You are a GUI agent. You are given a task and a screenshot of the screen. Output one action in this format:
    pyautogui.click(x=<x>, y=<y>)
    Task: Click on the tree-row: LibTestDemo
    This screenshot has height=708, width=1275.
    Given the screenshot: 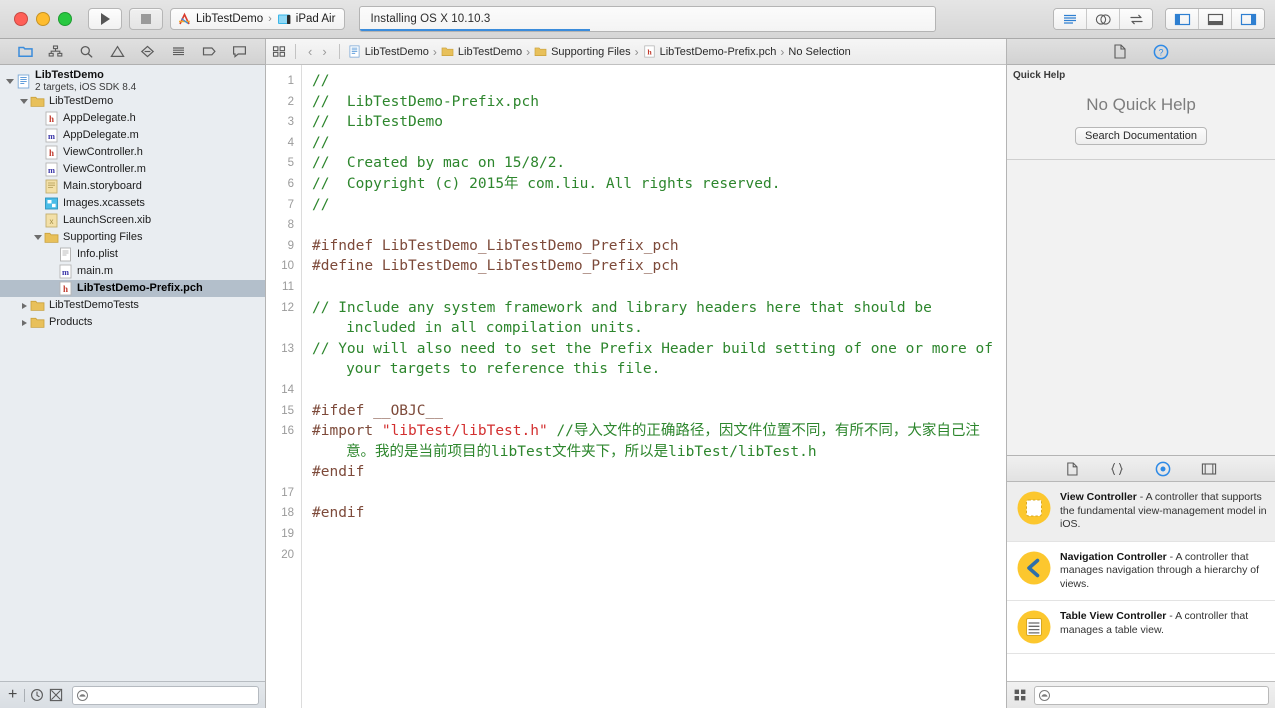 What is the action you would take?
    pyautogui.click(x=132, y=101)
    